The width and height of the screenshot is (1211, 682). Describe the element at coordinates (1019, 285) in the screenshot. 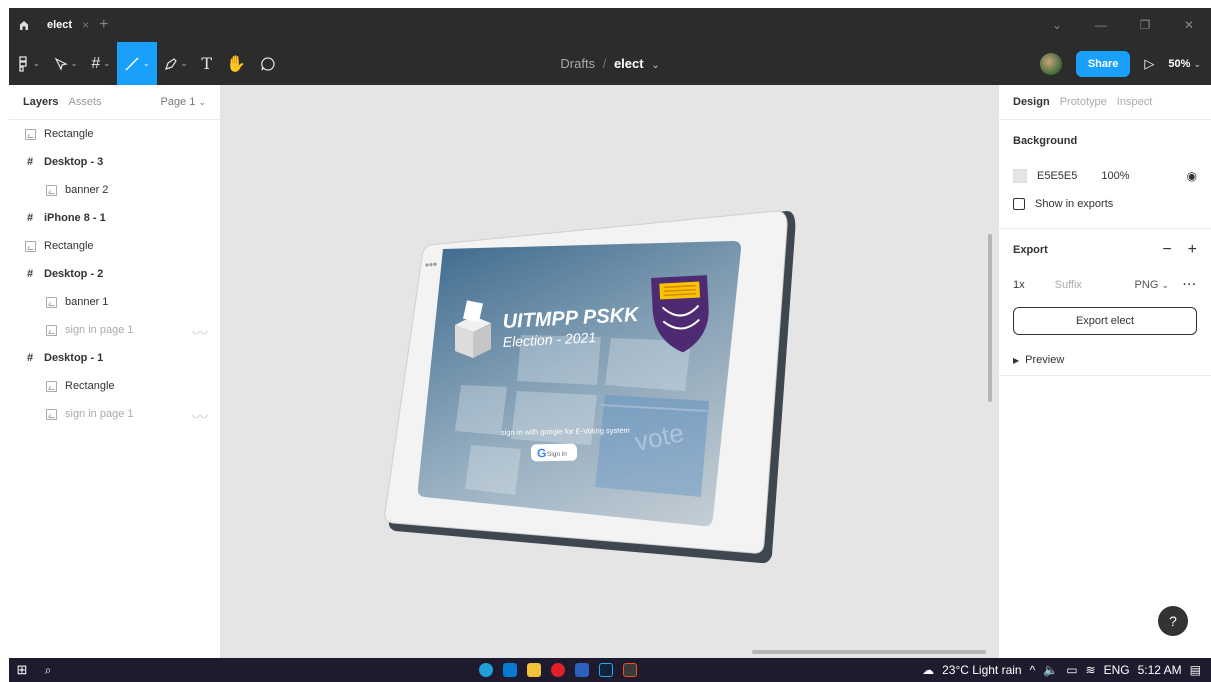

I see `export-scale: 1x` at that location.